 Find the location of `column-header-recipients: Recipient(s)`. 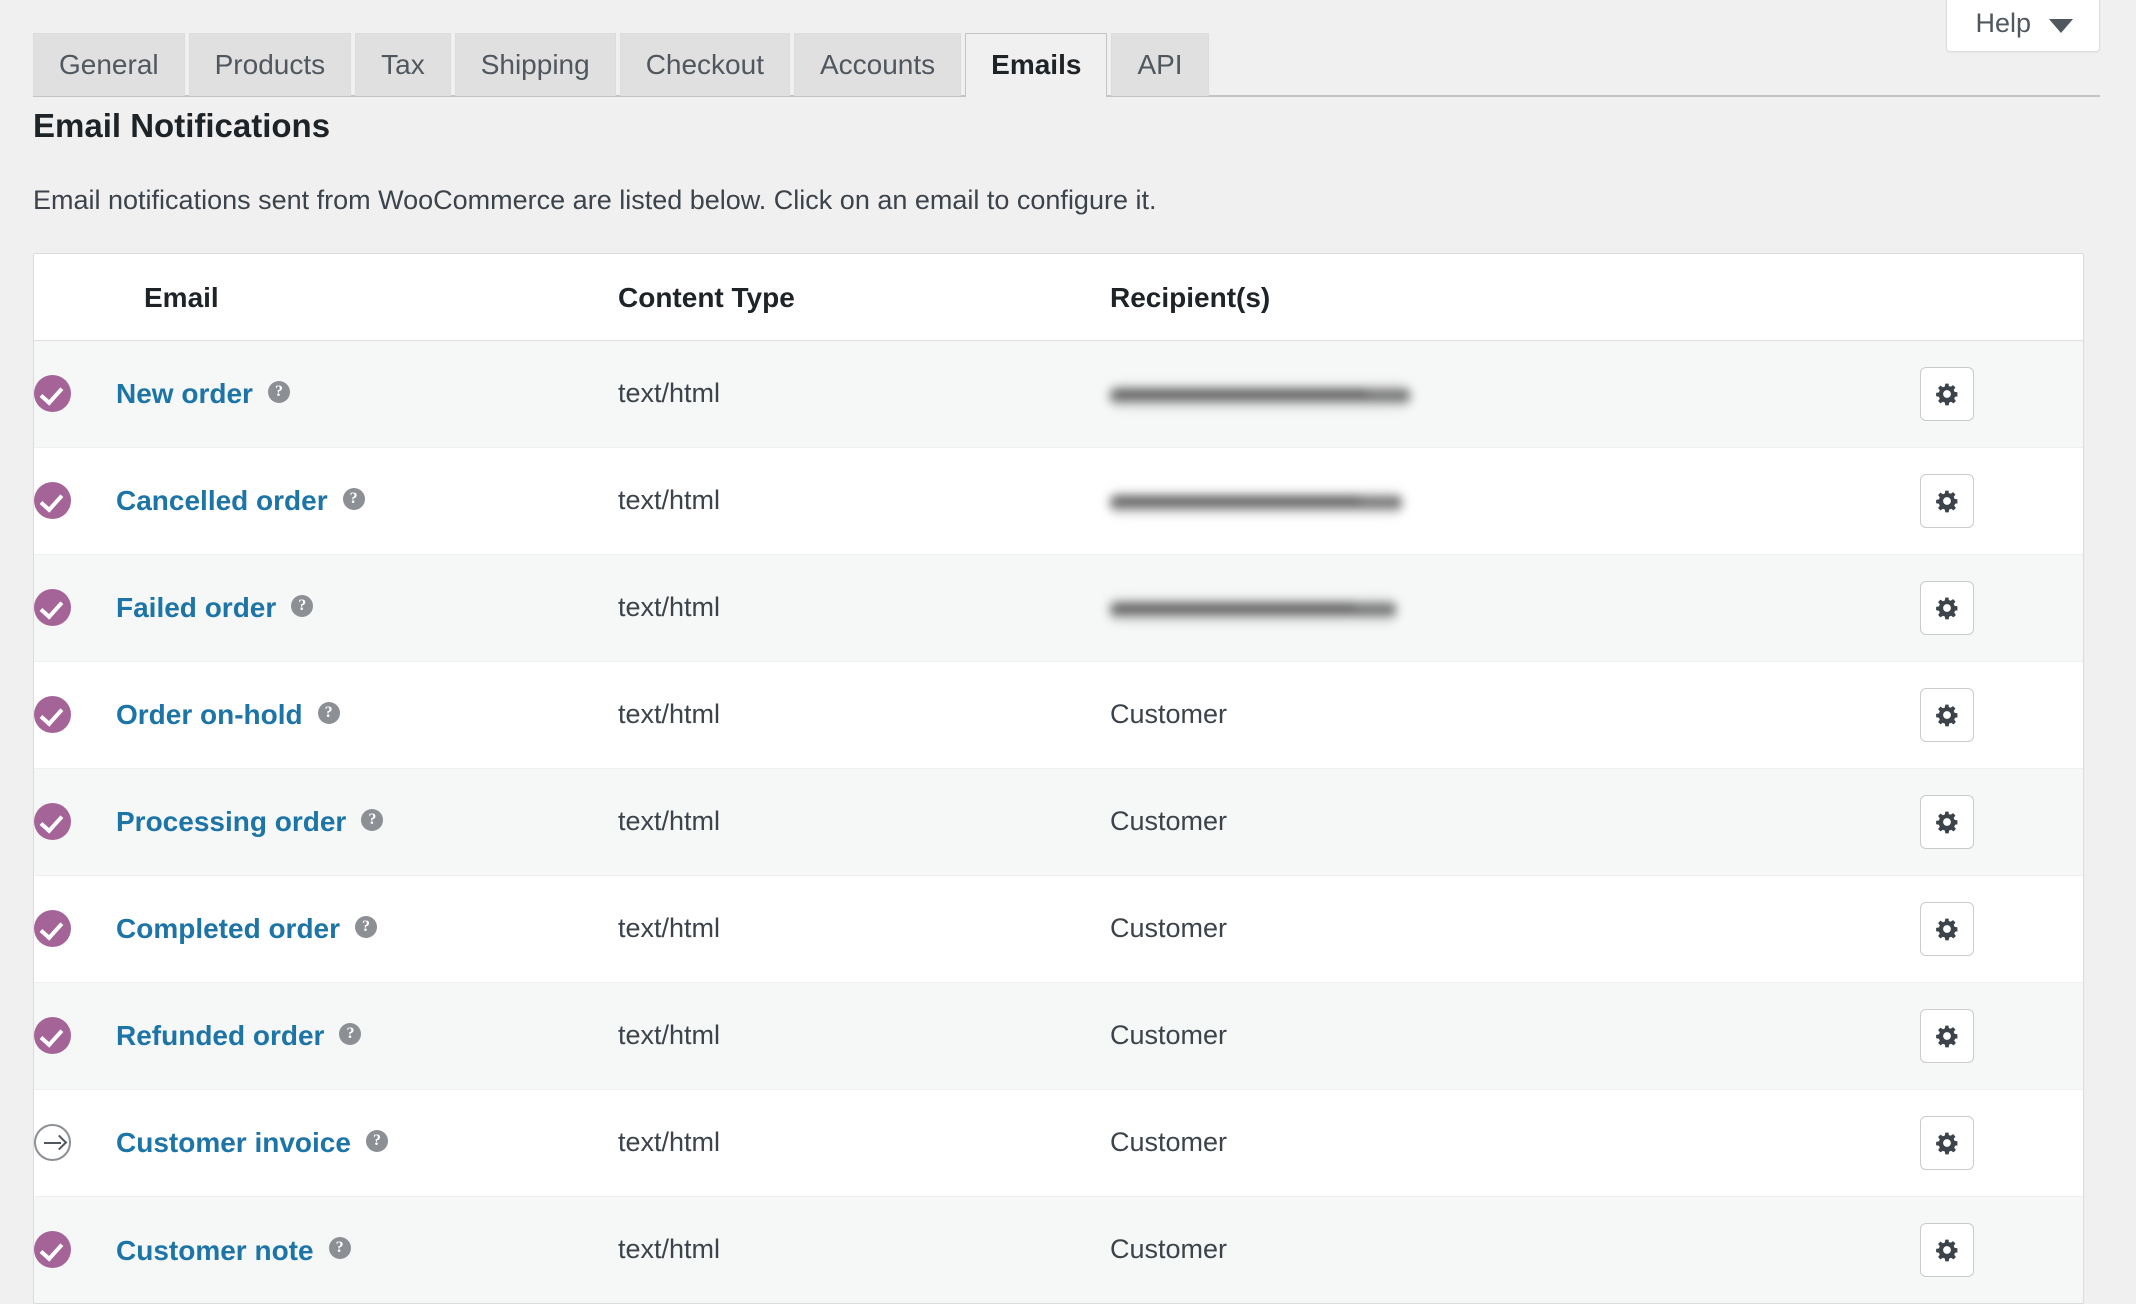

column-header-recipients: Recipient(s) is located at coordinates (1515, 297).